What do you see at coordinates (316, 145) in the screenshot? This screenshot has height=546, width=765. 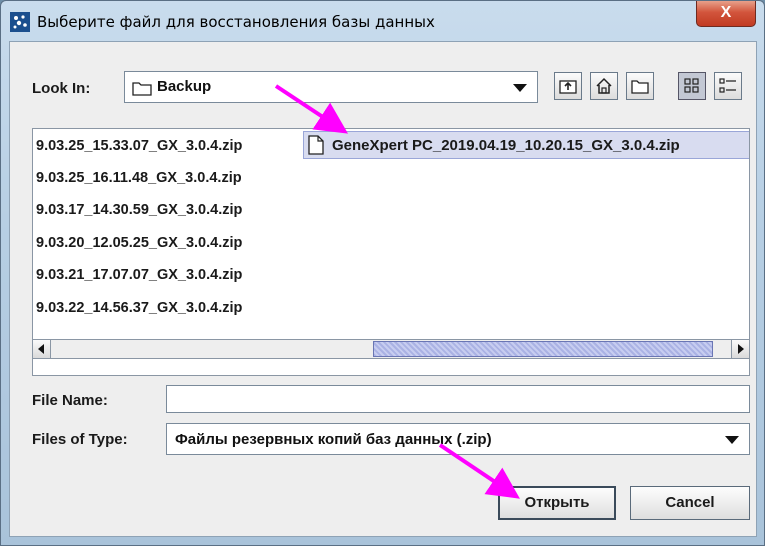 I see `file-icon` at bounding box center [316, 145].